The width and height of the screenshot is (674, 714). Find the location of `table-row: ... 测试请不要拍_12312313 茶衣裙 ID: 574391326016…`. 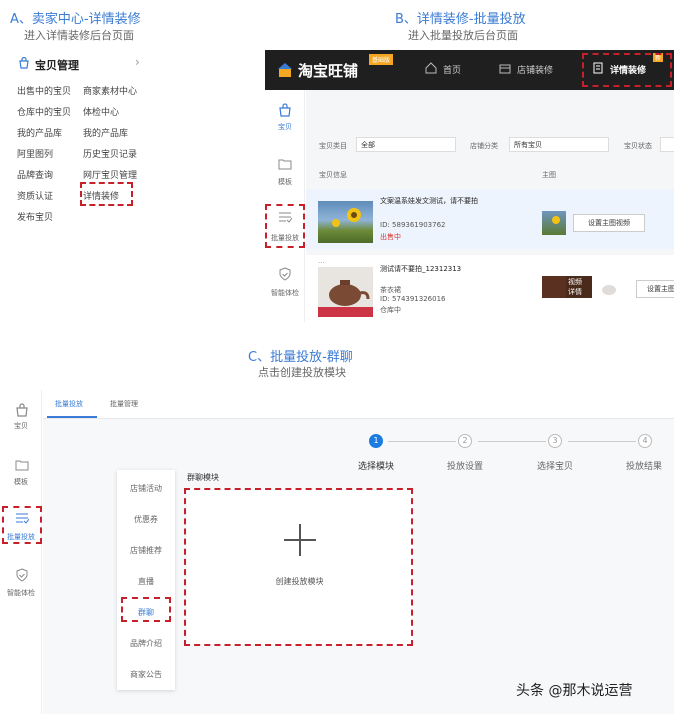

table-row: ... 测试请不要拍_12312313 茶衣裙 ID: 574391326016… is located at coordinates (490, 288).